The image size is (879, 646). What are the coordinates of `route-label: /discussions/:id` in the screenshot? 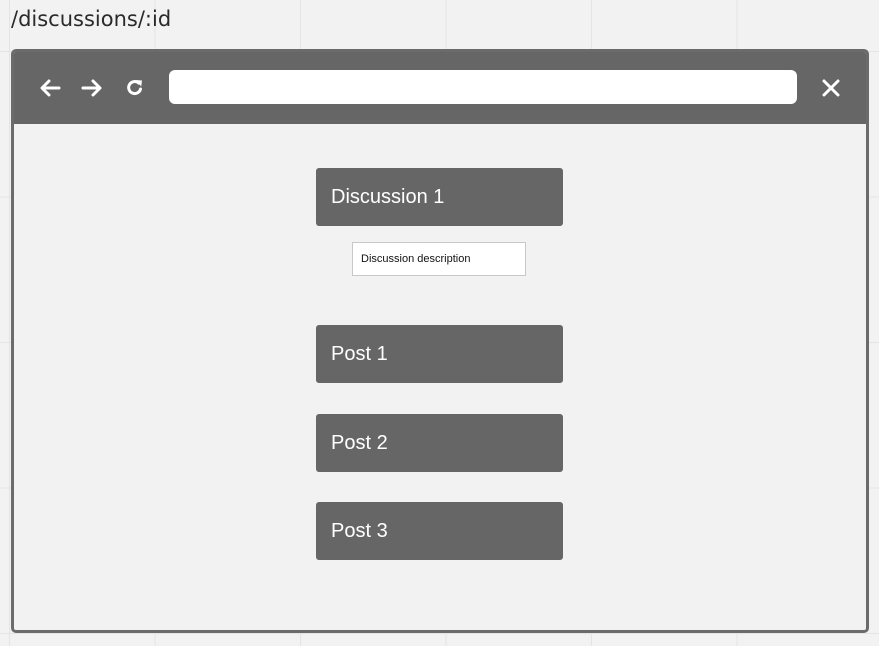 It's located at (91, 19).